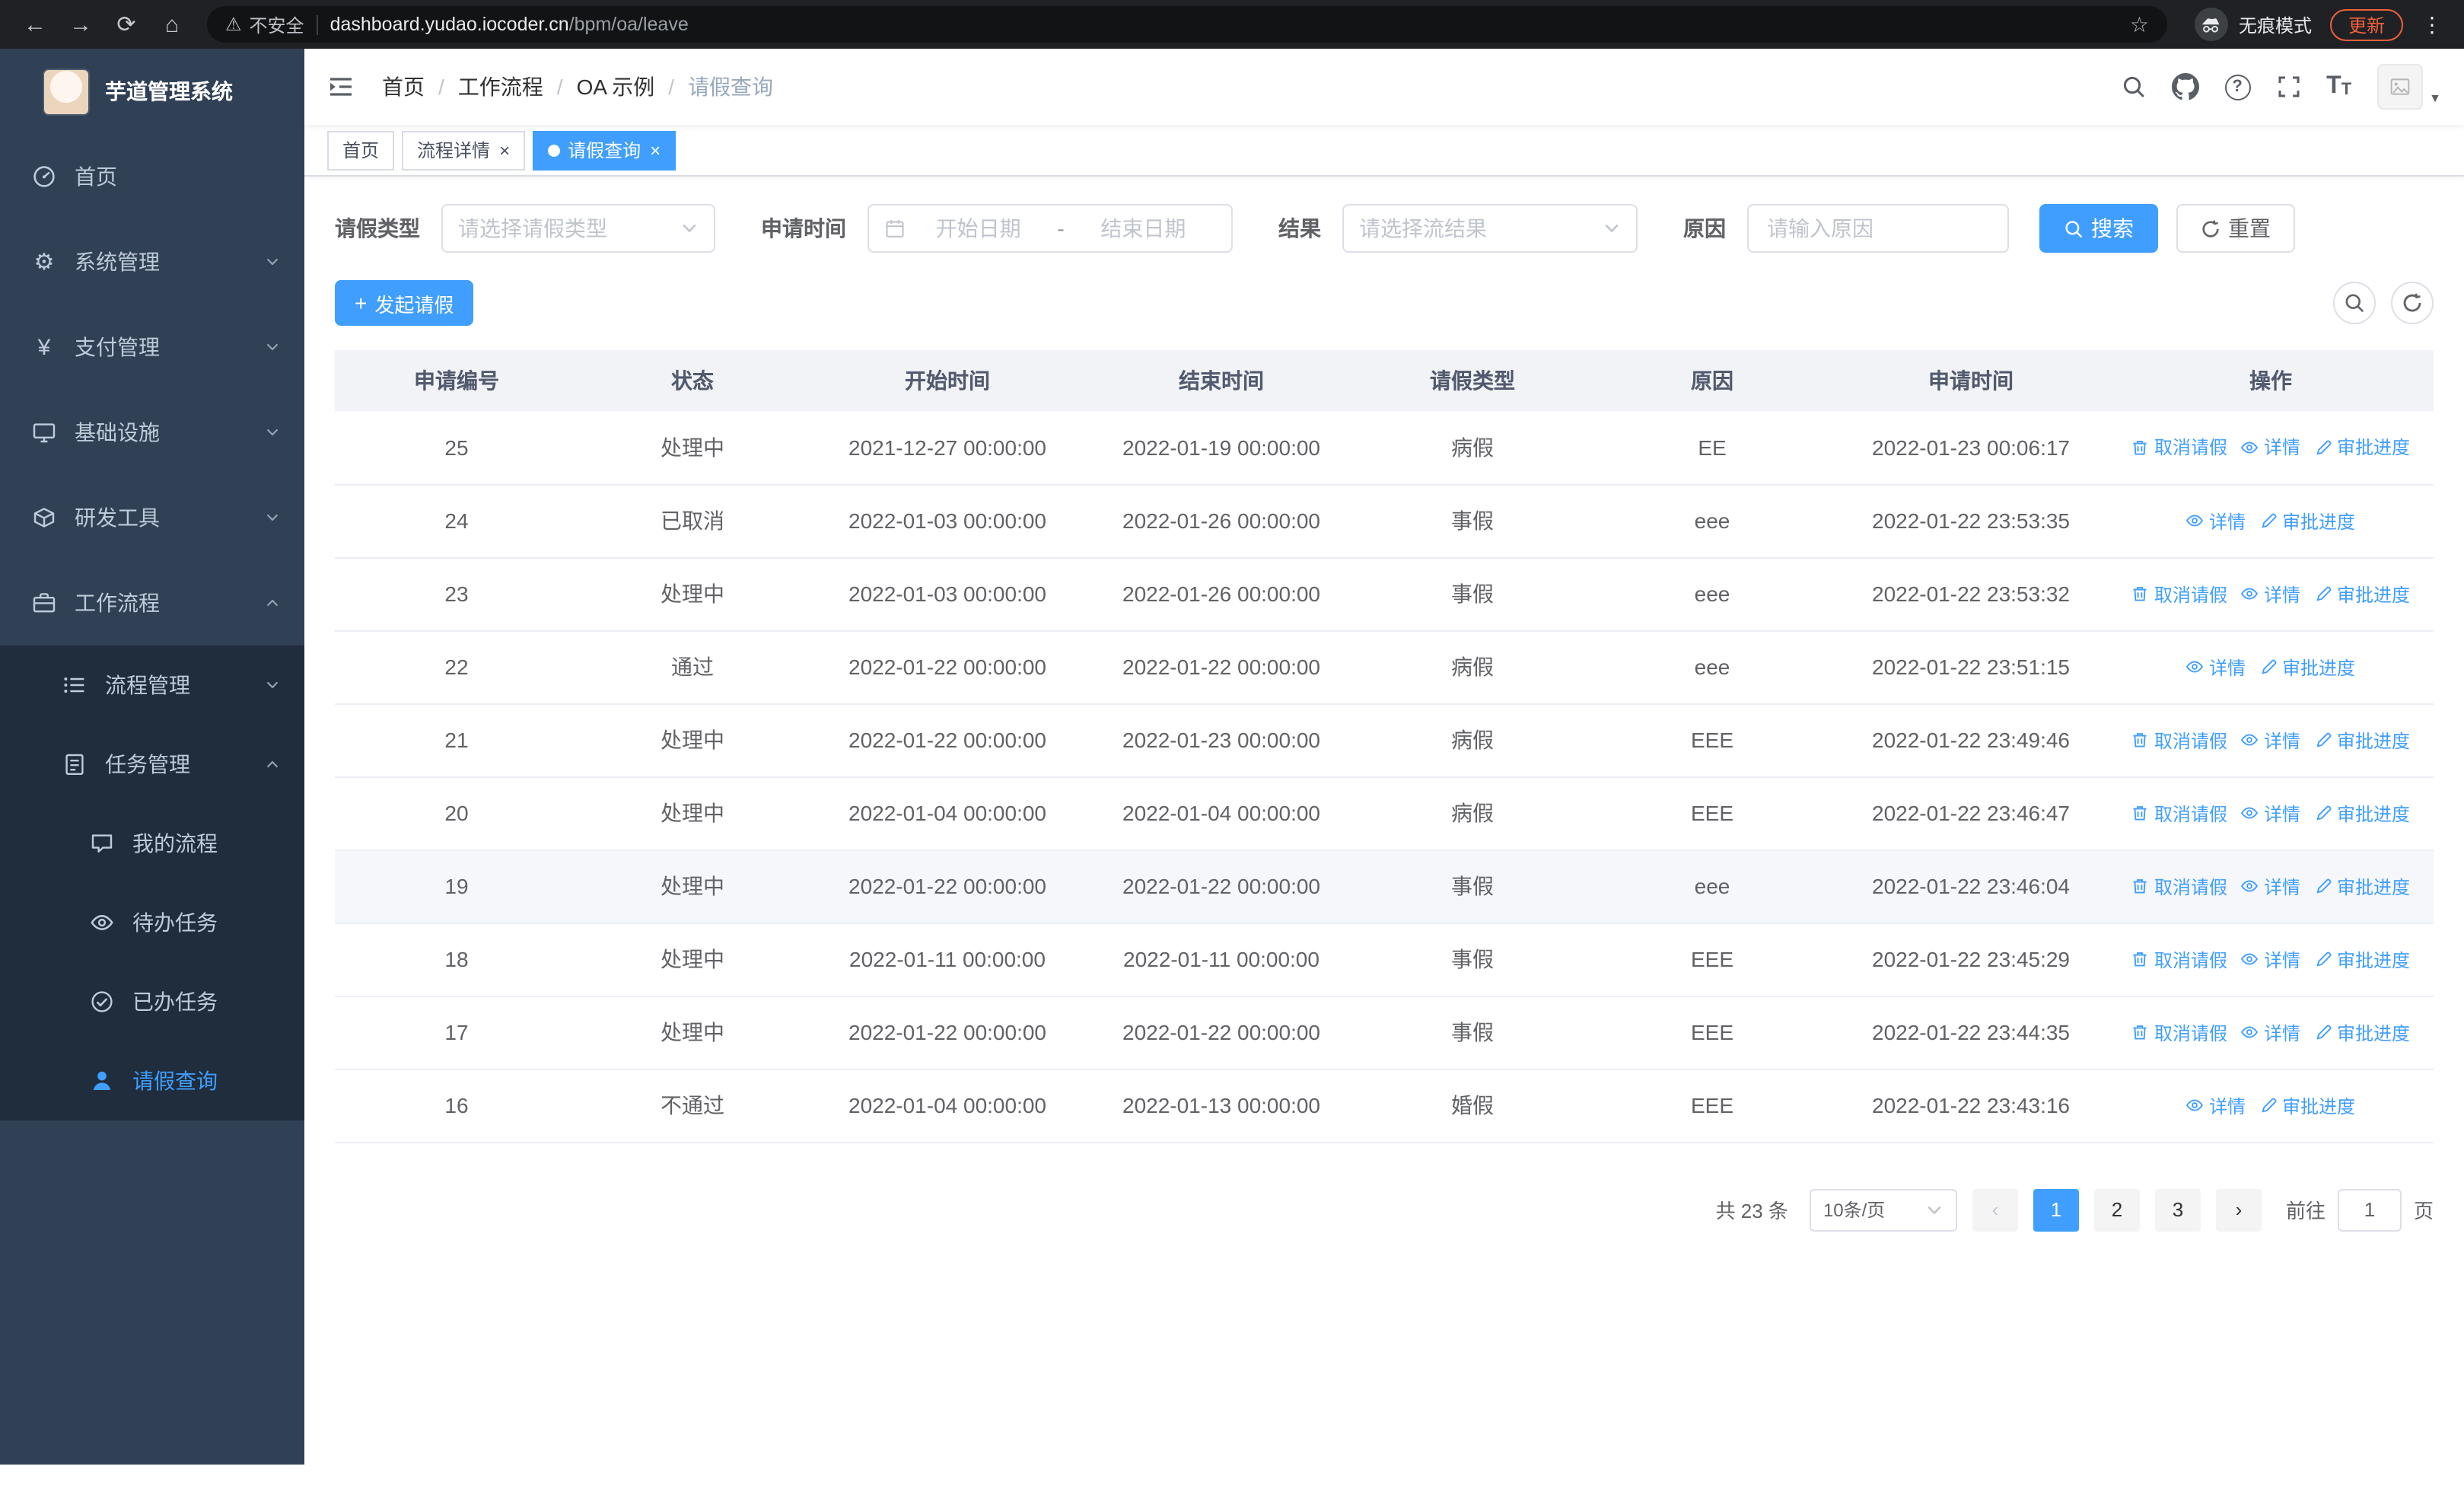 This screenshot has width=2464, height=1495. Describe the element at coordinates (2288, 87) in the screenshot. I see `fullscreen-icon` at that location.